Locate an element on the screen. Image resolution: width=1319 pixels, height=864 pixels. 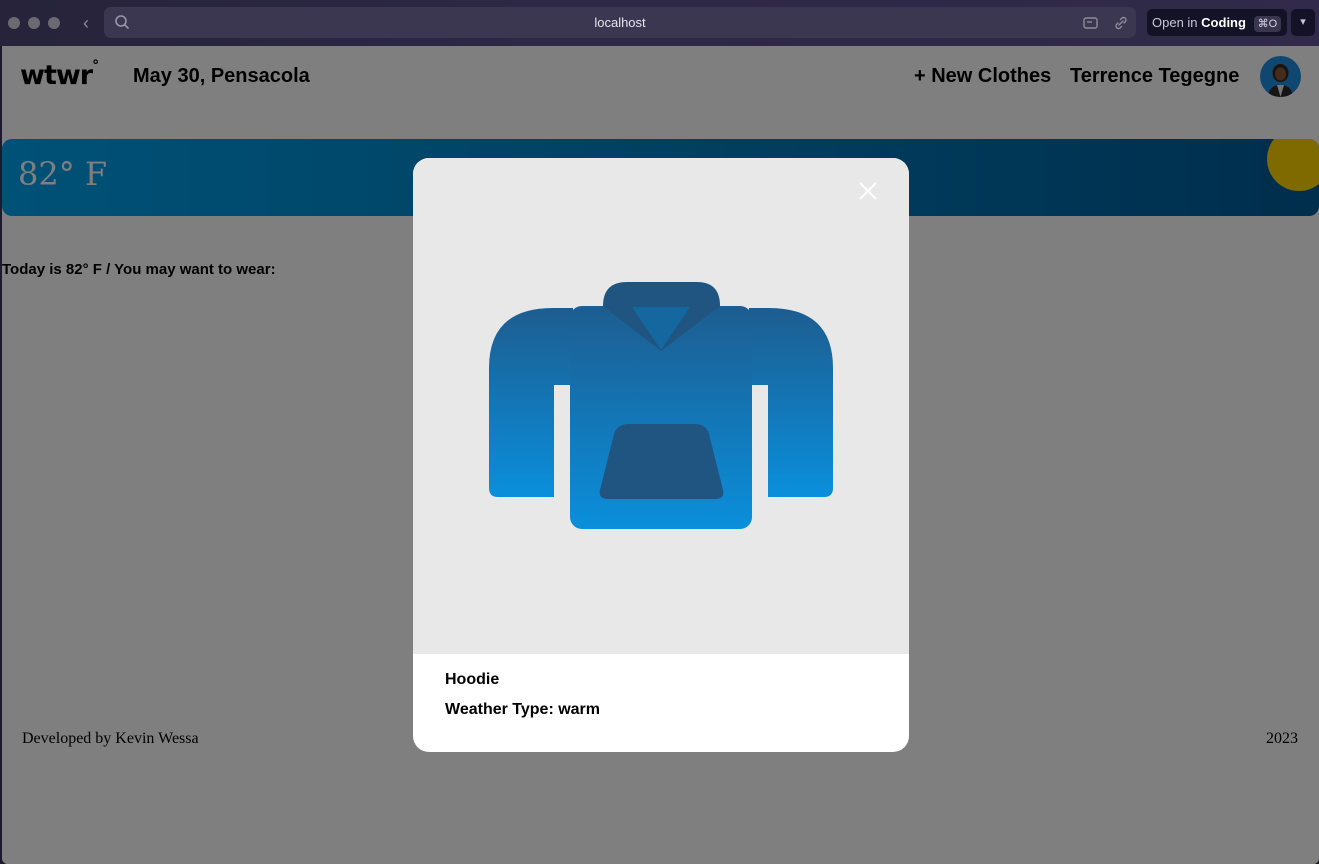
window-close-button is located at coordinates (14, 23).